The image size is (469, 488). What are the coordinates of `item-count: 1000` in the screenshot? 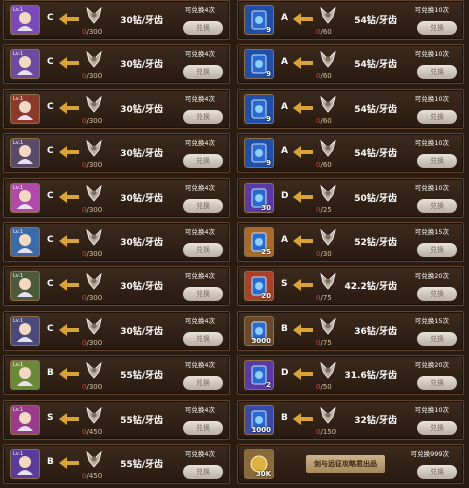 It's located at (261, 429).